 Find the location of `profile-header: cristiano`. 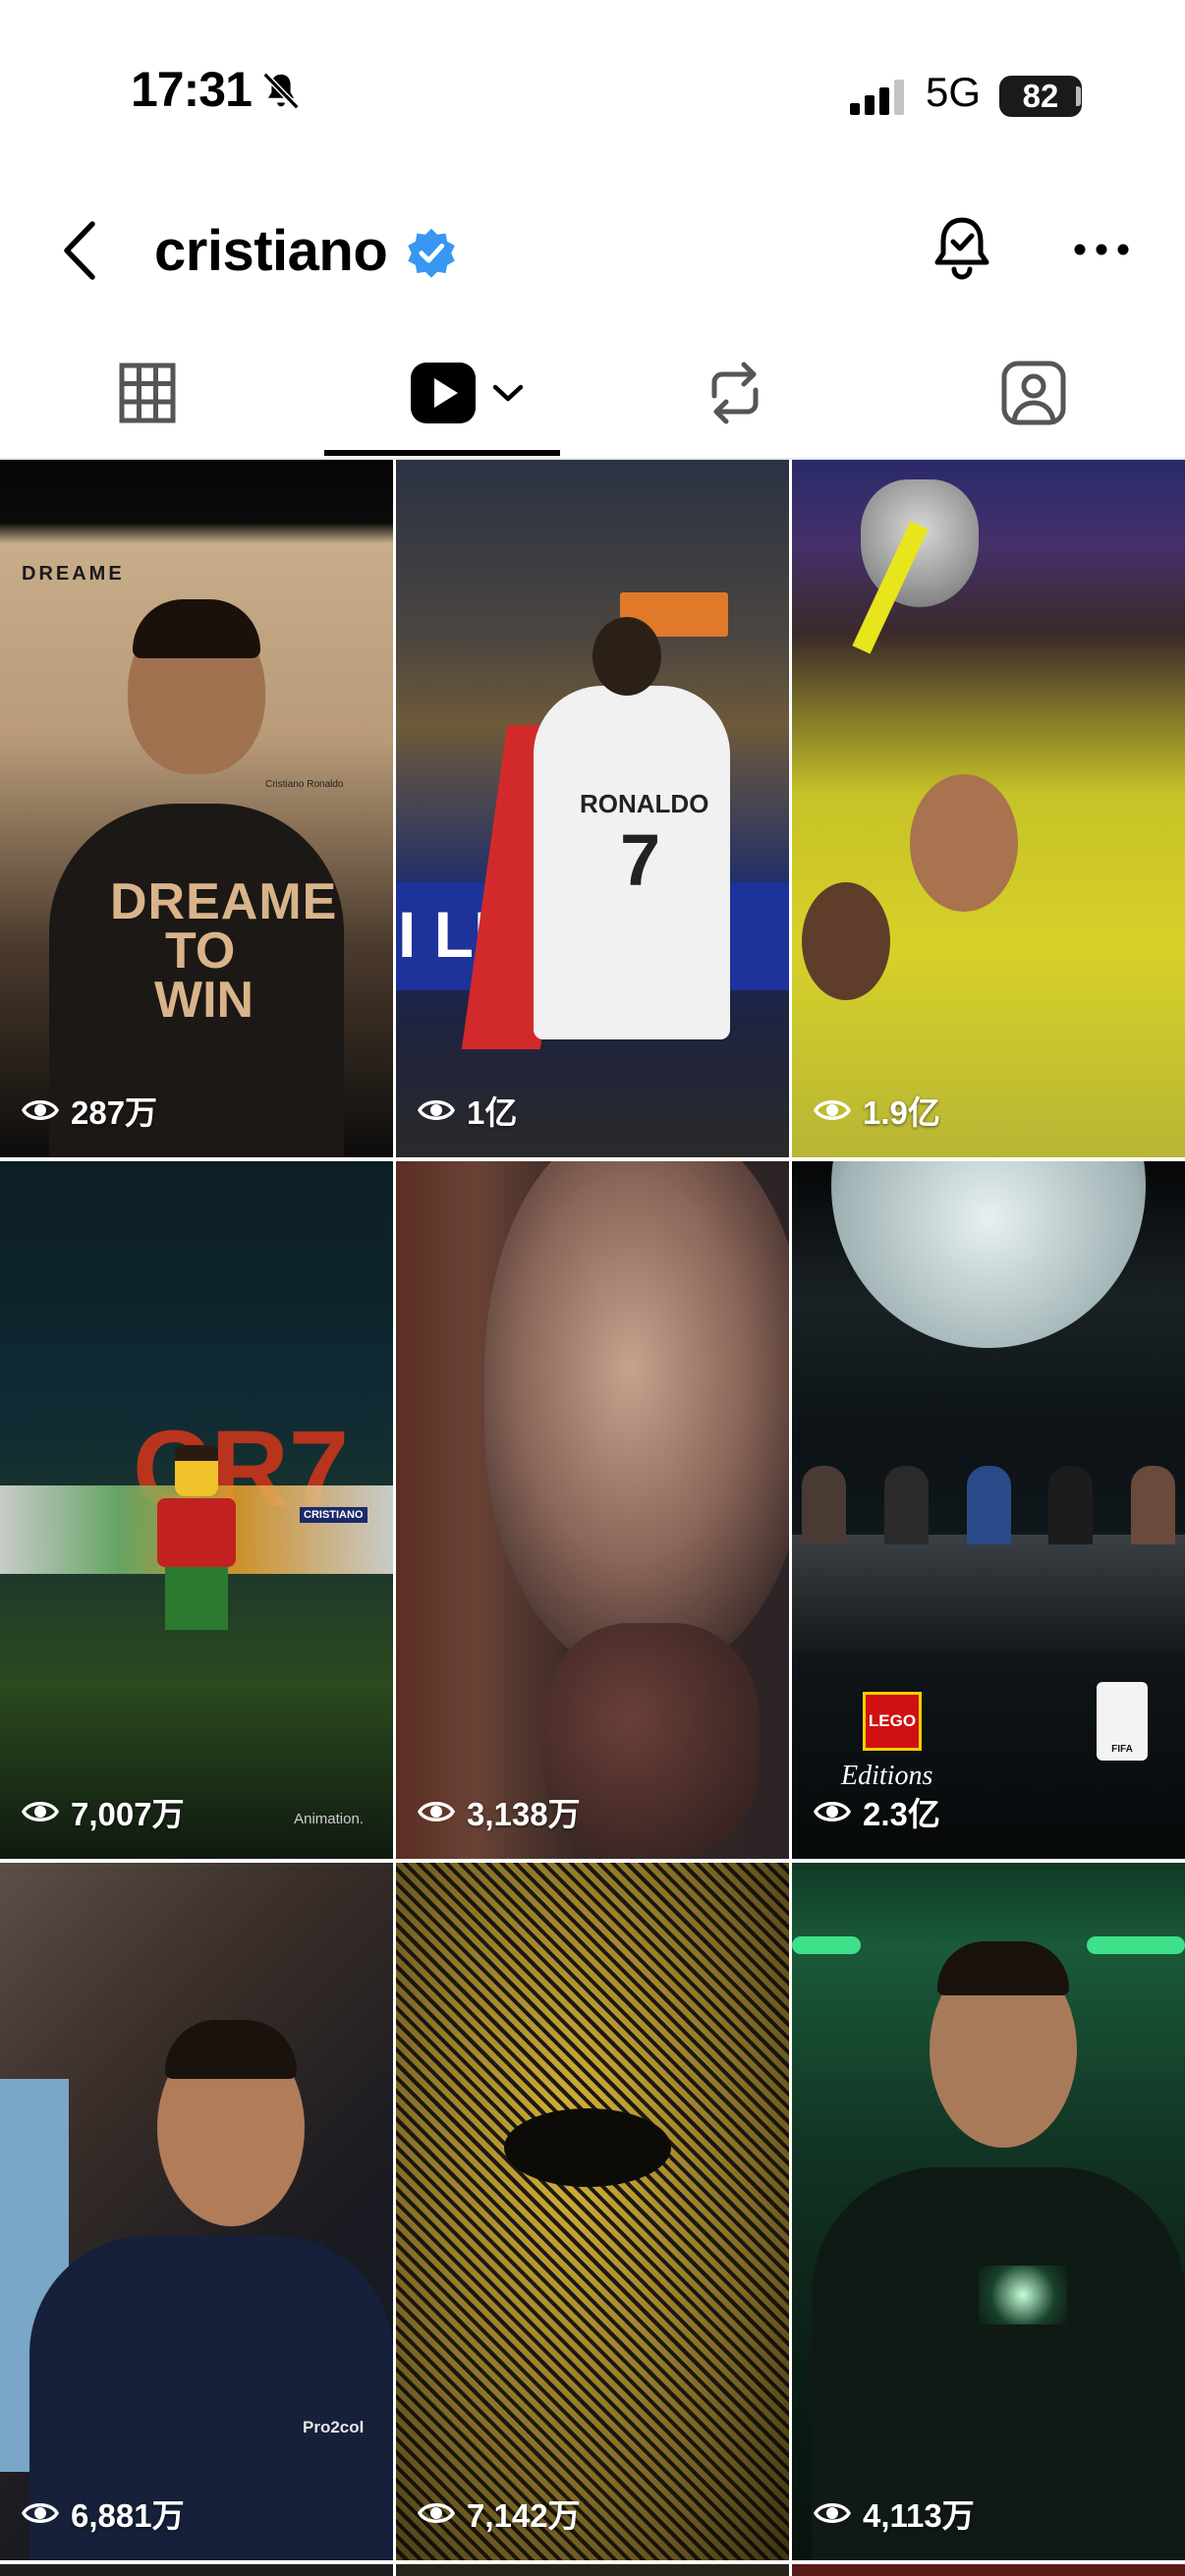

profile-header: cristiano is located at coordinates (592, 250).